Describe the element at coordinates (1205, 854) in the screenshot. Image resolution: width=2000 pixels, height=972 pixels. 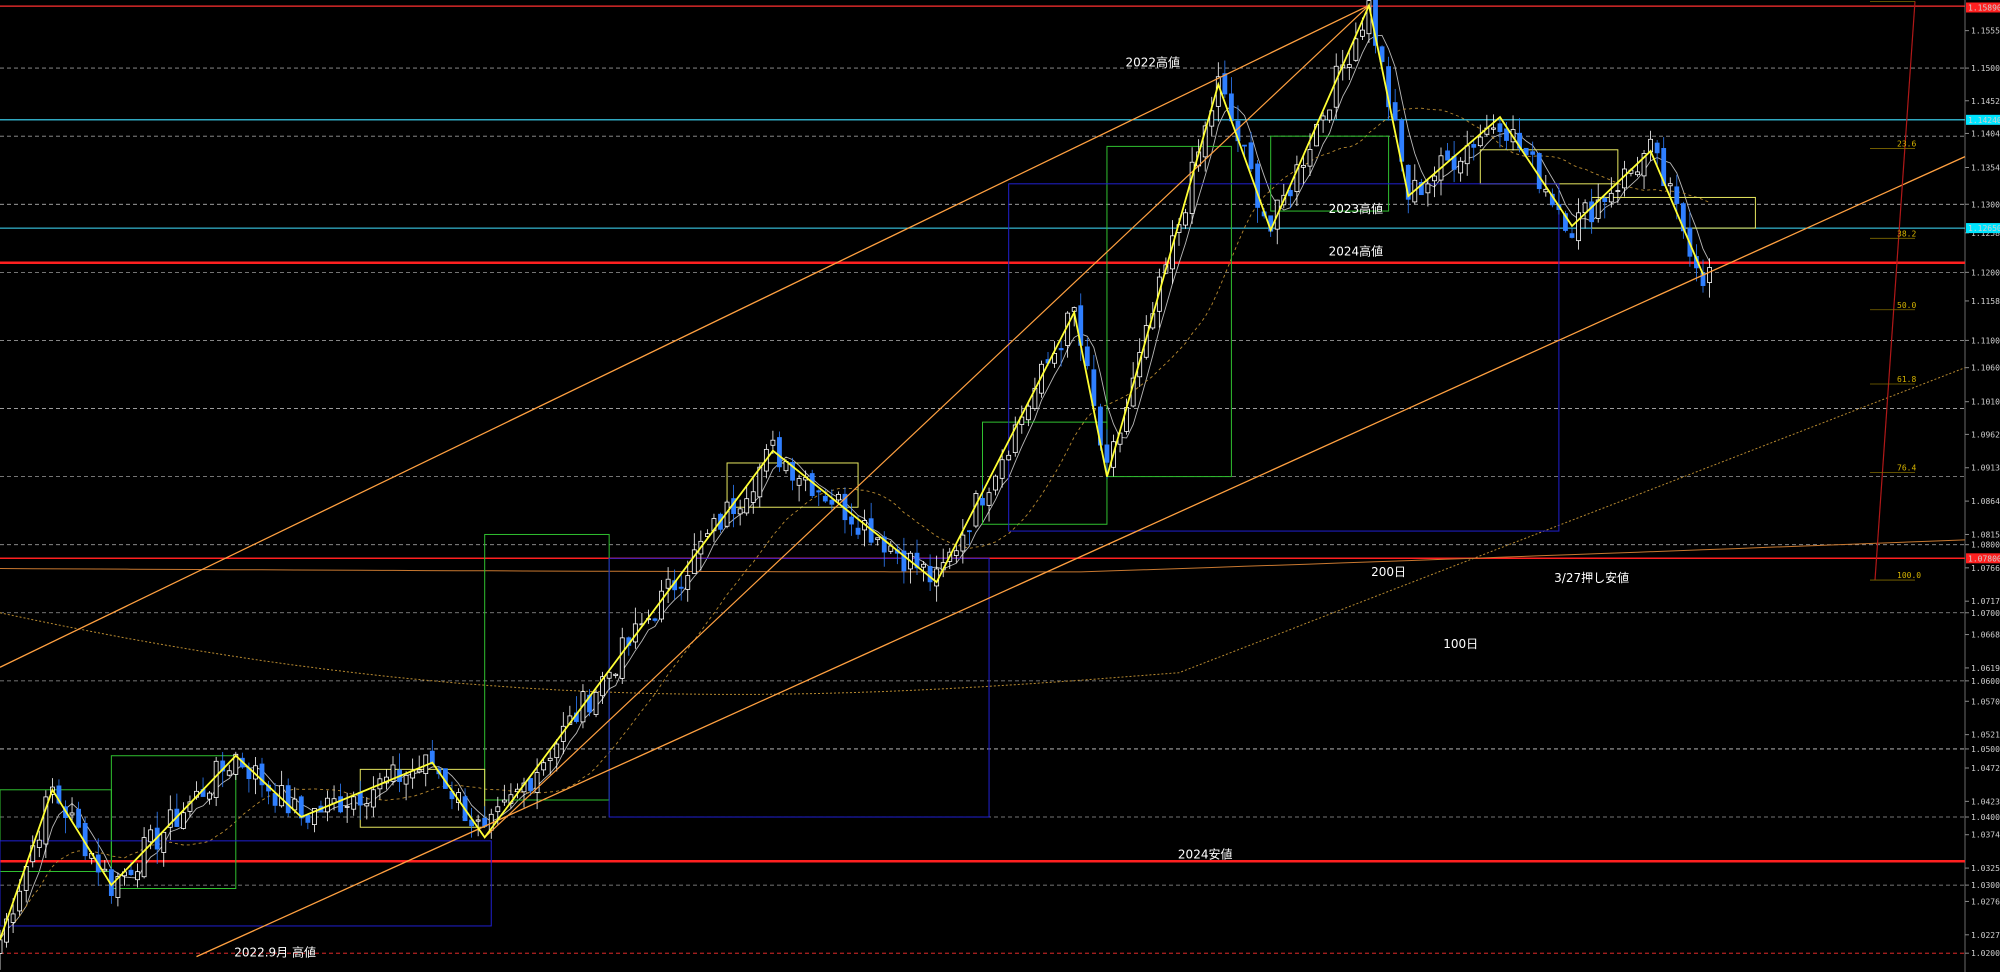
I see `chart-annotation: 2024安値` at that location.